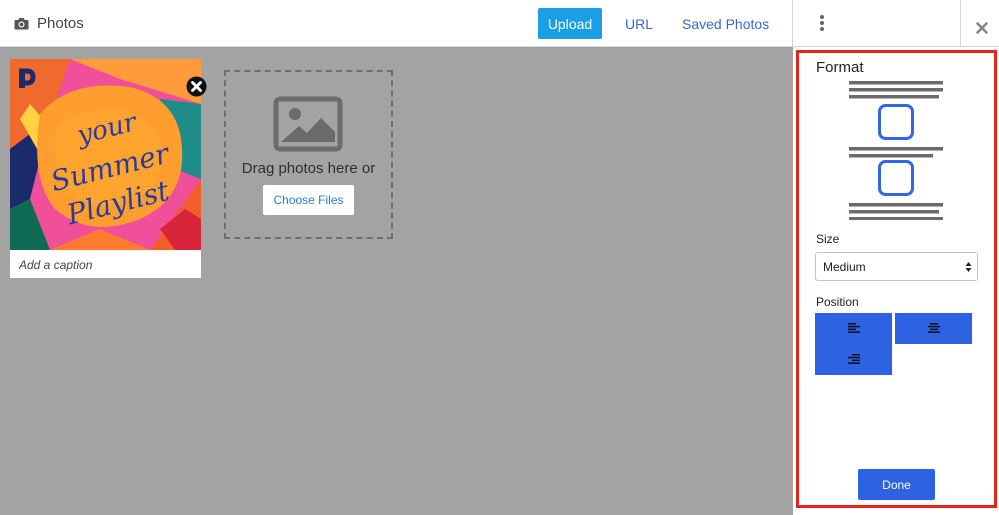 Image resolution: width=999 pixels, height=515 pixels. Describe the element at coordinates (896, 484) in the screenshot. I see `done-button: Done` at that location.